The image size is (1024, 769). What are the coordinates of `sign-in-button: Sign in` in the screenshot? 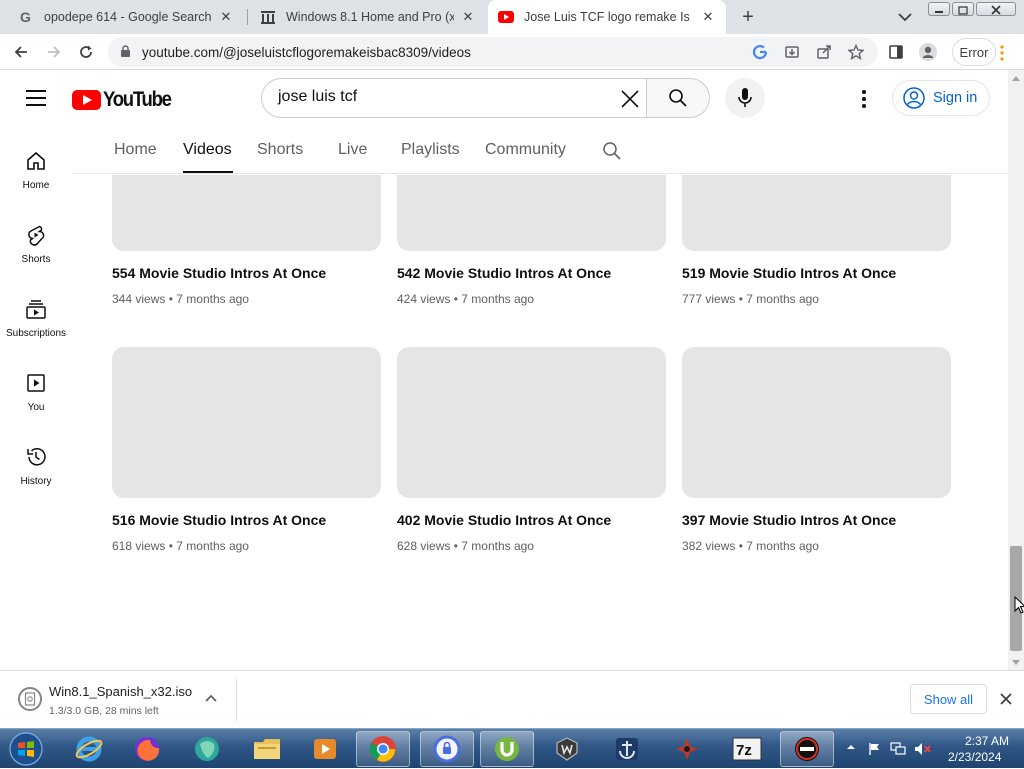 It's located at (941, 98).